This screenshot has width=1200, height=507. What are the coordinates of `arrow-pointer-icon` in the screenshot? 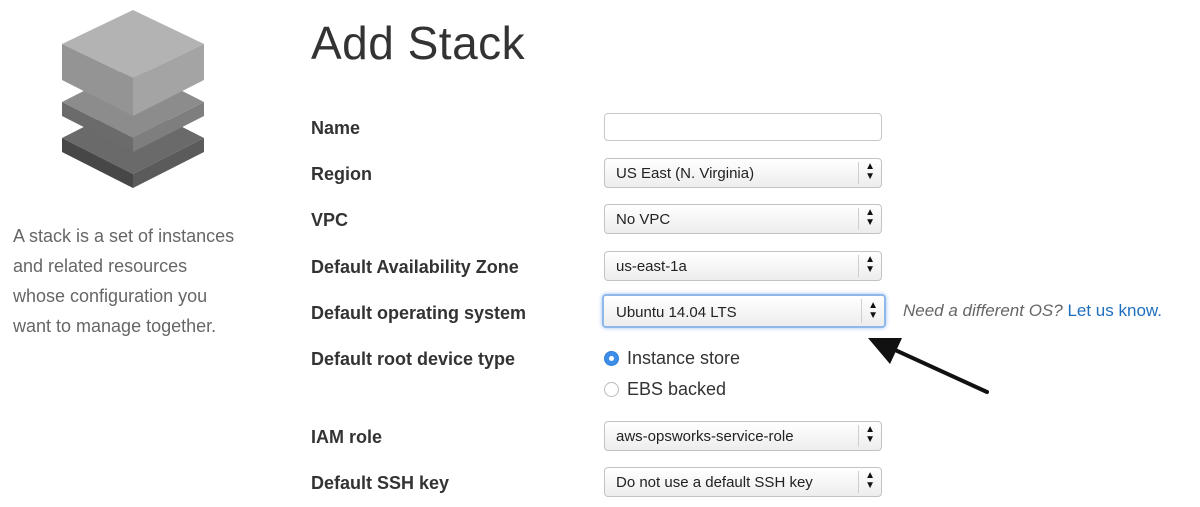 It's located at (928, 366).